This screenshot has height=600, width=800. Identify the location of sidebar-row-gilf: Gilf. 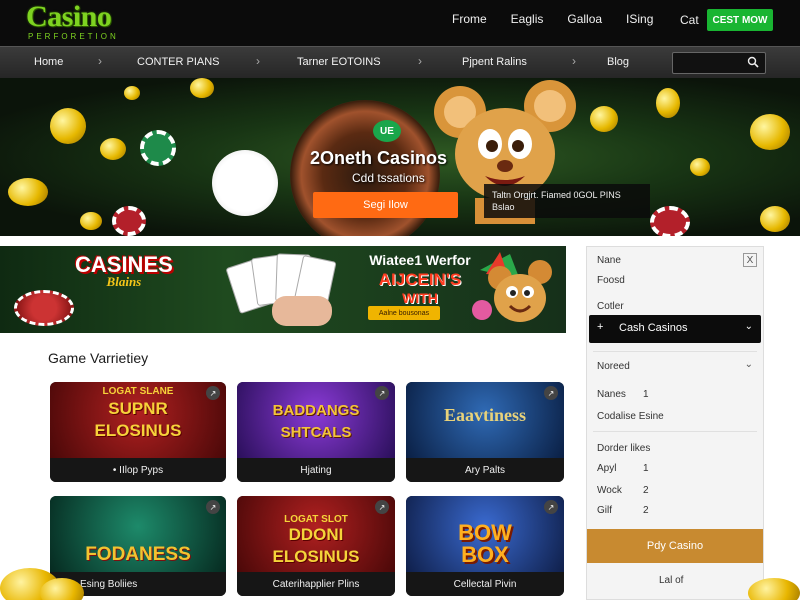
(604, 510).